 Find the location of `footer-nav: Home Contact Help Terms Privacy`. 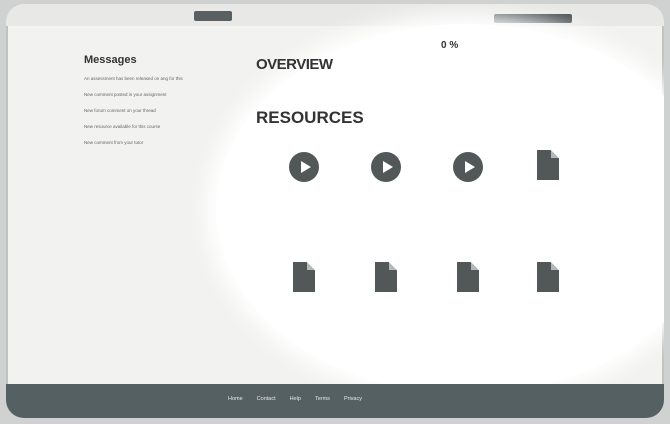

footer-nav: Home Contact Help Terms Privacy is located at coordinates (295, 399).